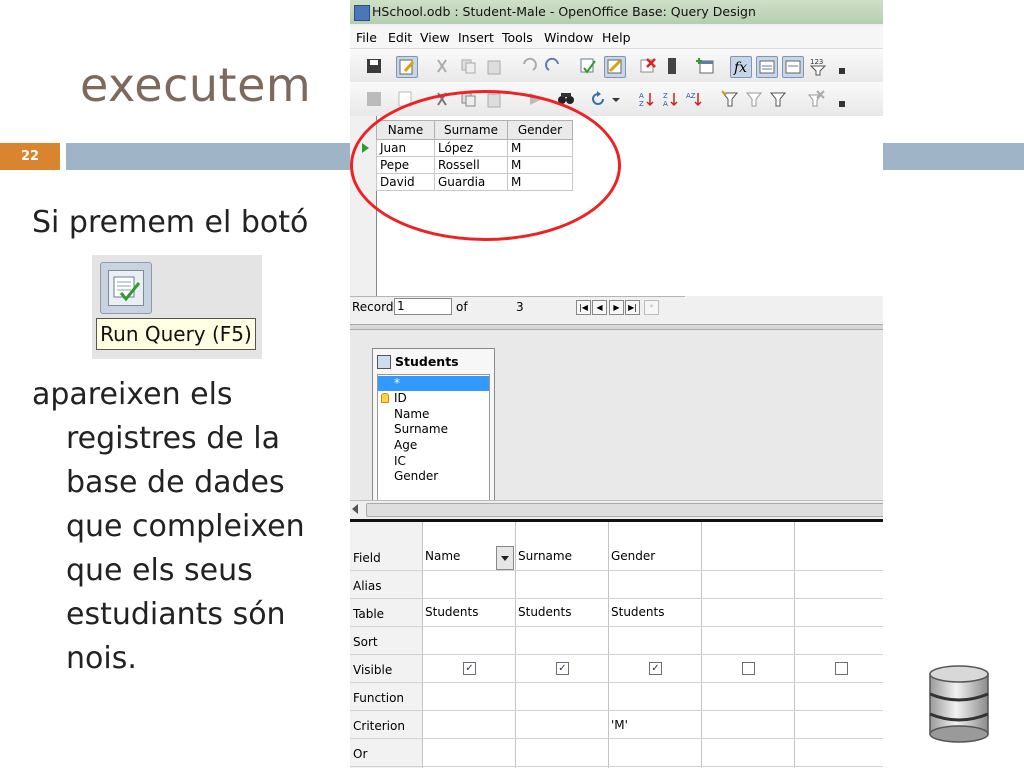  I want to click on para-line: que compleixen, so click(185, 526).